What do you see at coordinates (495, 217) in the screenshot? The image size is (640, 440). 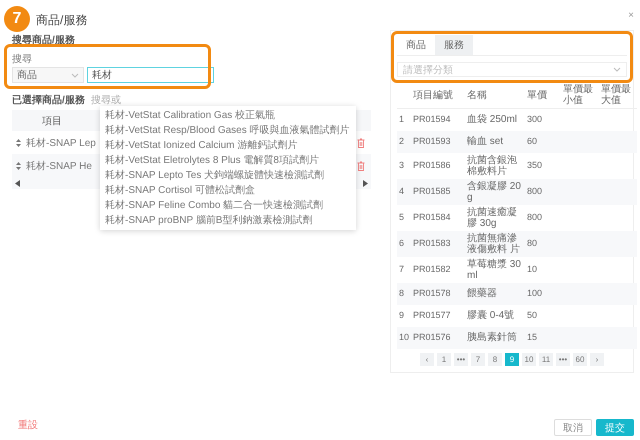 I see `table-cell: 抗菌速癒凝膠 30g` at bounding box center [495, 217].